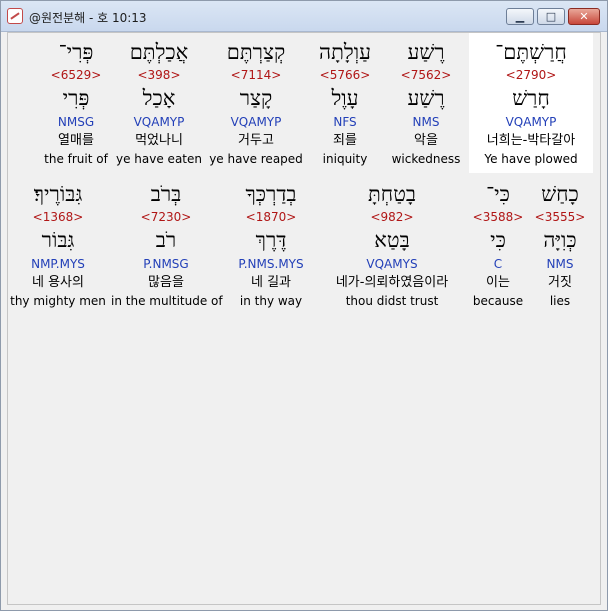 Image resolution: width=608 pixels, height=611 pixels. Describe the element at coordinates (531, 159) in the screenshot. I see `english-gloss: Ye have plowed` at that location.